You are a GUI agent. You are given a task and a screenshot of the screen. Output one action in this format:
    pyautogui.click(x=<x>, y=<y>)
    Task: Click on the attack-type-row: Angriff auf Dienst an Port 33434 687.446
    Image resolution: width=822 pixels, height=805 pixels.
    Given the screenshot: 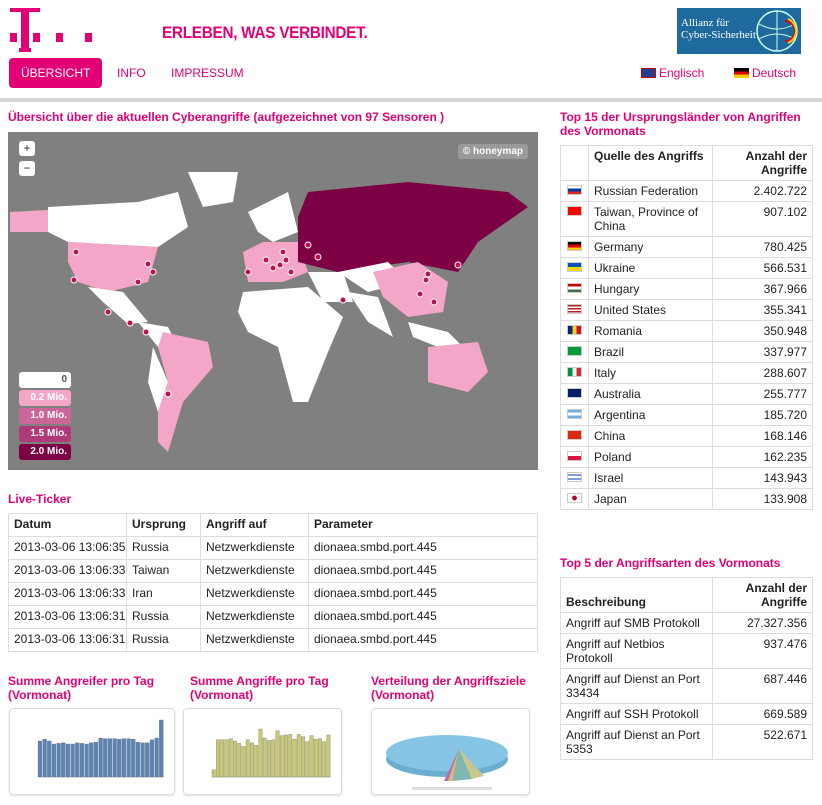 What is the action you would take?
    pyautogui.click(x=686, y=686)
    